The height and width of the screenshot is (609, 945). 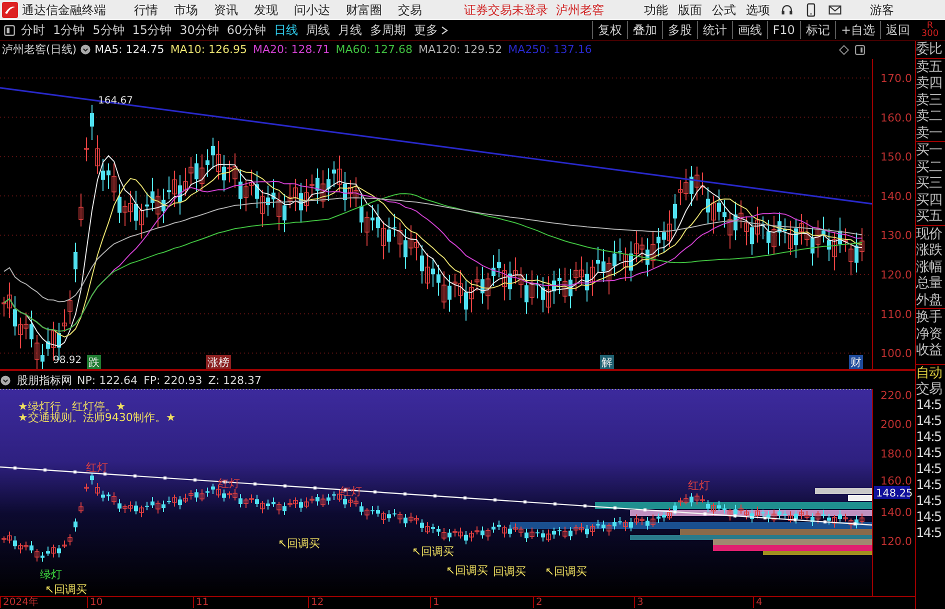 I want to click on user-label: 游客, so click(x=882, y=10).